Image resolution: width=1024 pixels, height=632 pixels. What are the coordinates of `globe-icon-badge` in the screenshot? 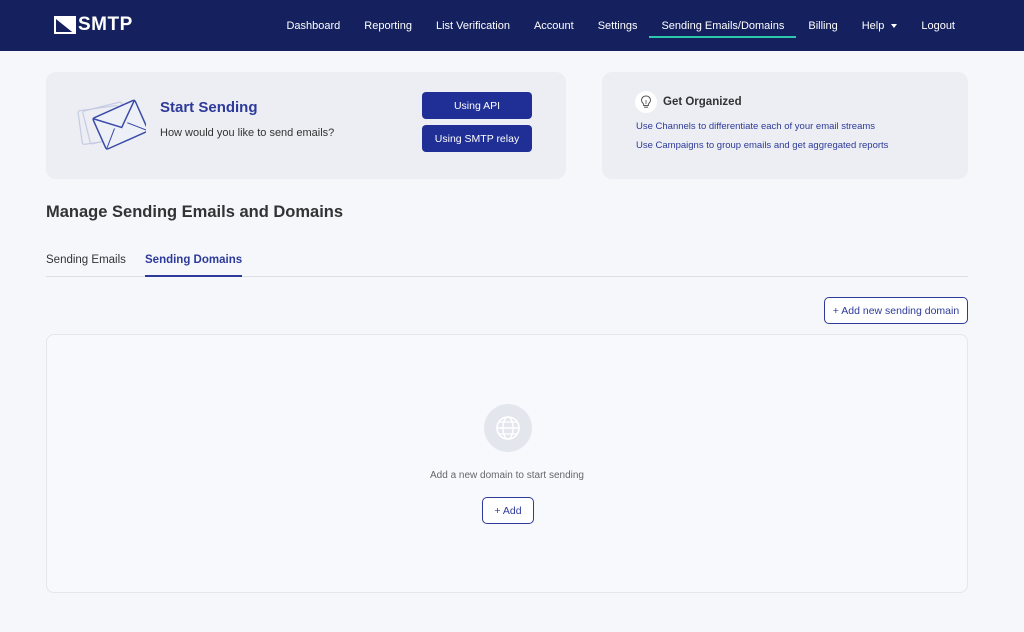 It's located at (508, 428).